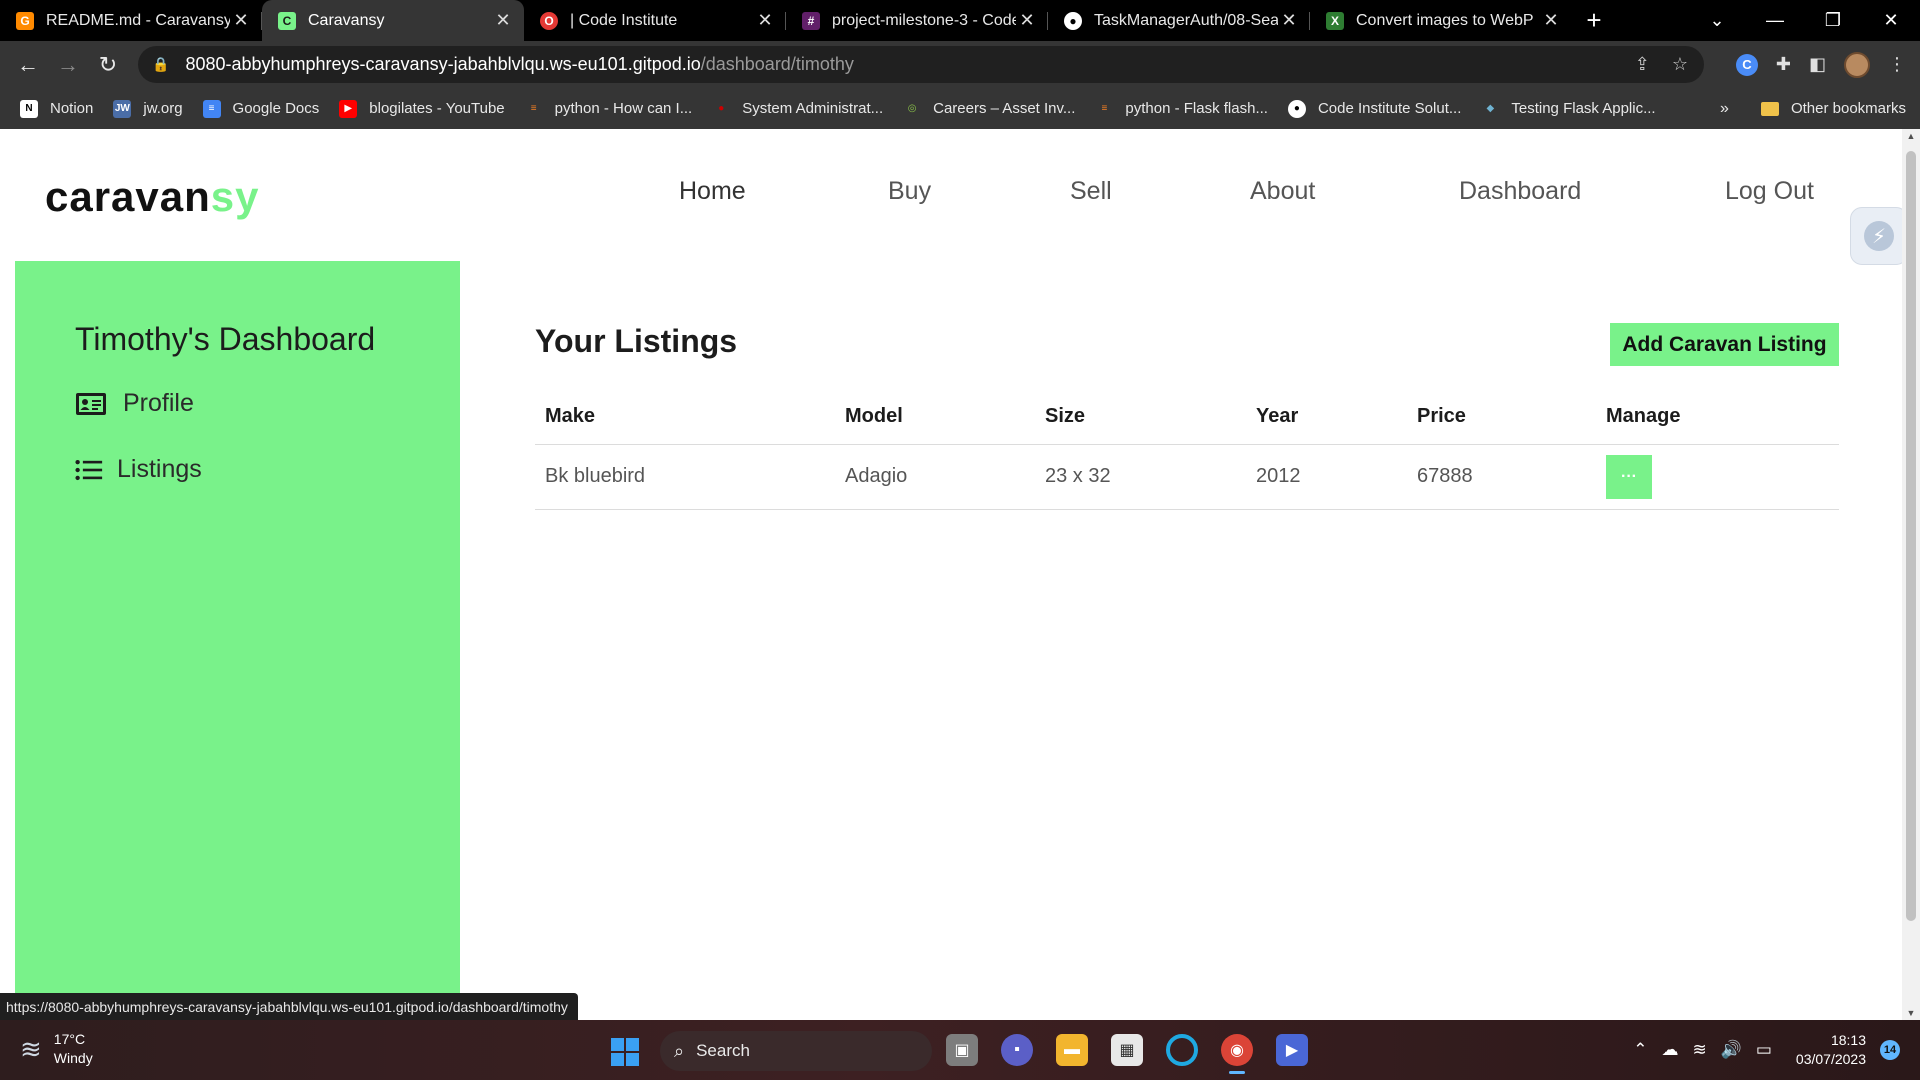 The width and height of the screenshot is (1920, 1080). I want to click on volume-icon: 🔊, so click(1731, 1050).